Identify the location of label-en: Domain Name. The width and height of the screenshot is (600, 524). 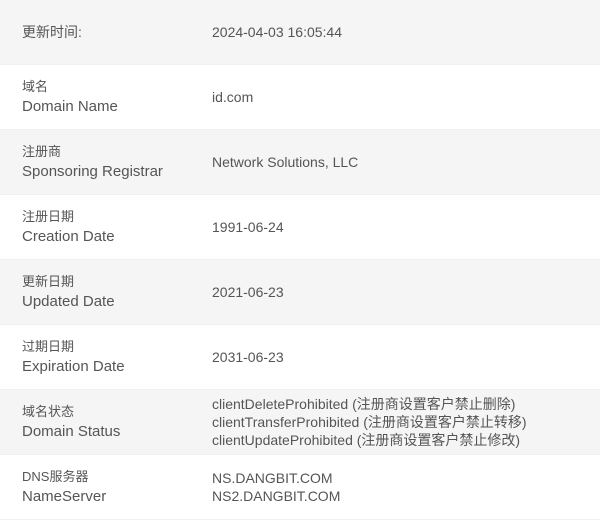
(70, 106).